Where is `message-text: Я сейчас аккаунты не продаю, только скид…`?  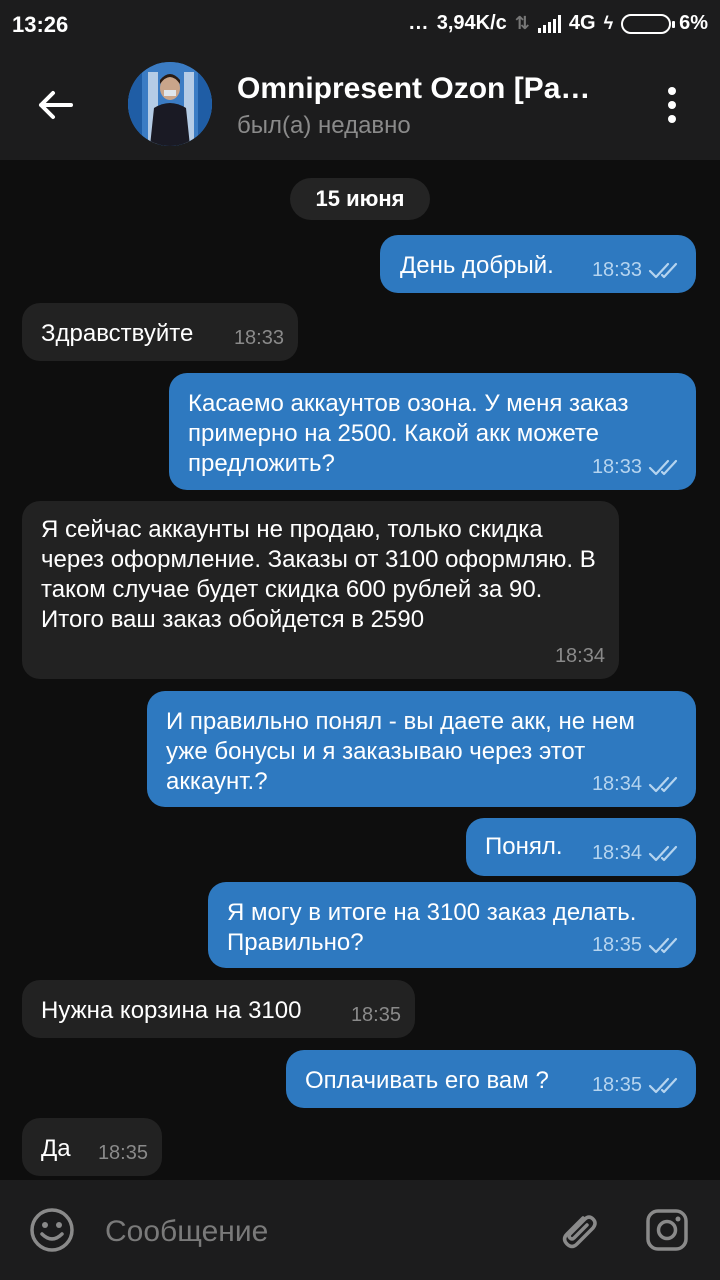
message-text: Я сейчас аккаунты не продаю, только скид… is located at coordinates (318, 574).